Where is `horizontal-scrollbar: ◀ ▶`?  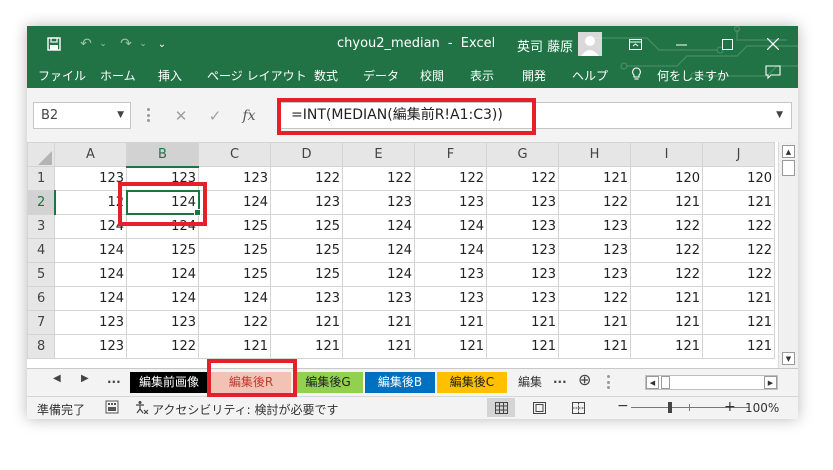
horizontal-scrollbar: ◀ ▶ is located at coordinates (711, 382).